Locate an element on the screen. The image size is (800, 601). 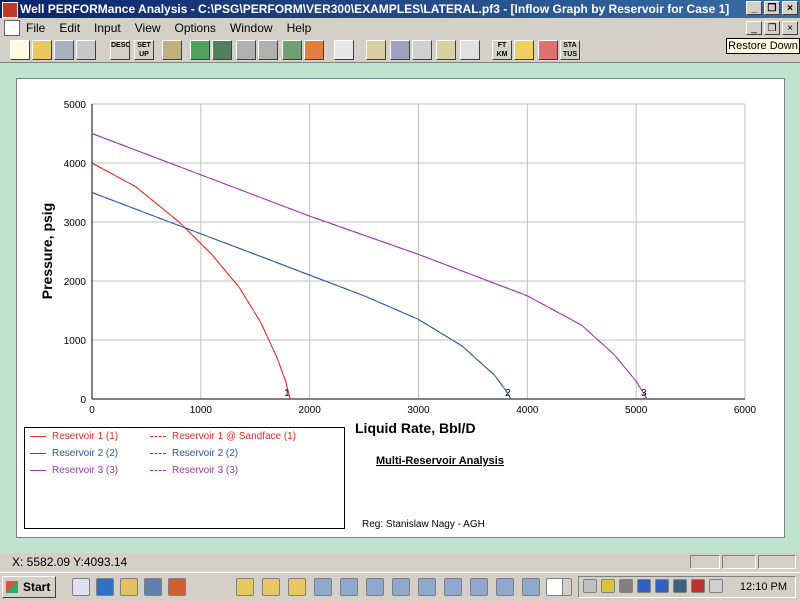
quicklaunch-desktop-icon is located at coordinates (81, 587).